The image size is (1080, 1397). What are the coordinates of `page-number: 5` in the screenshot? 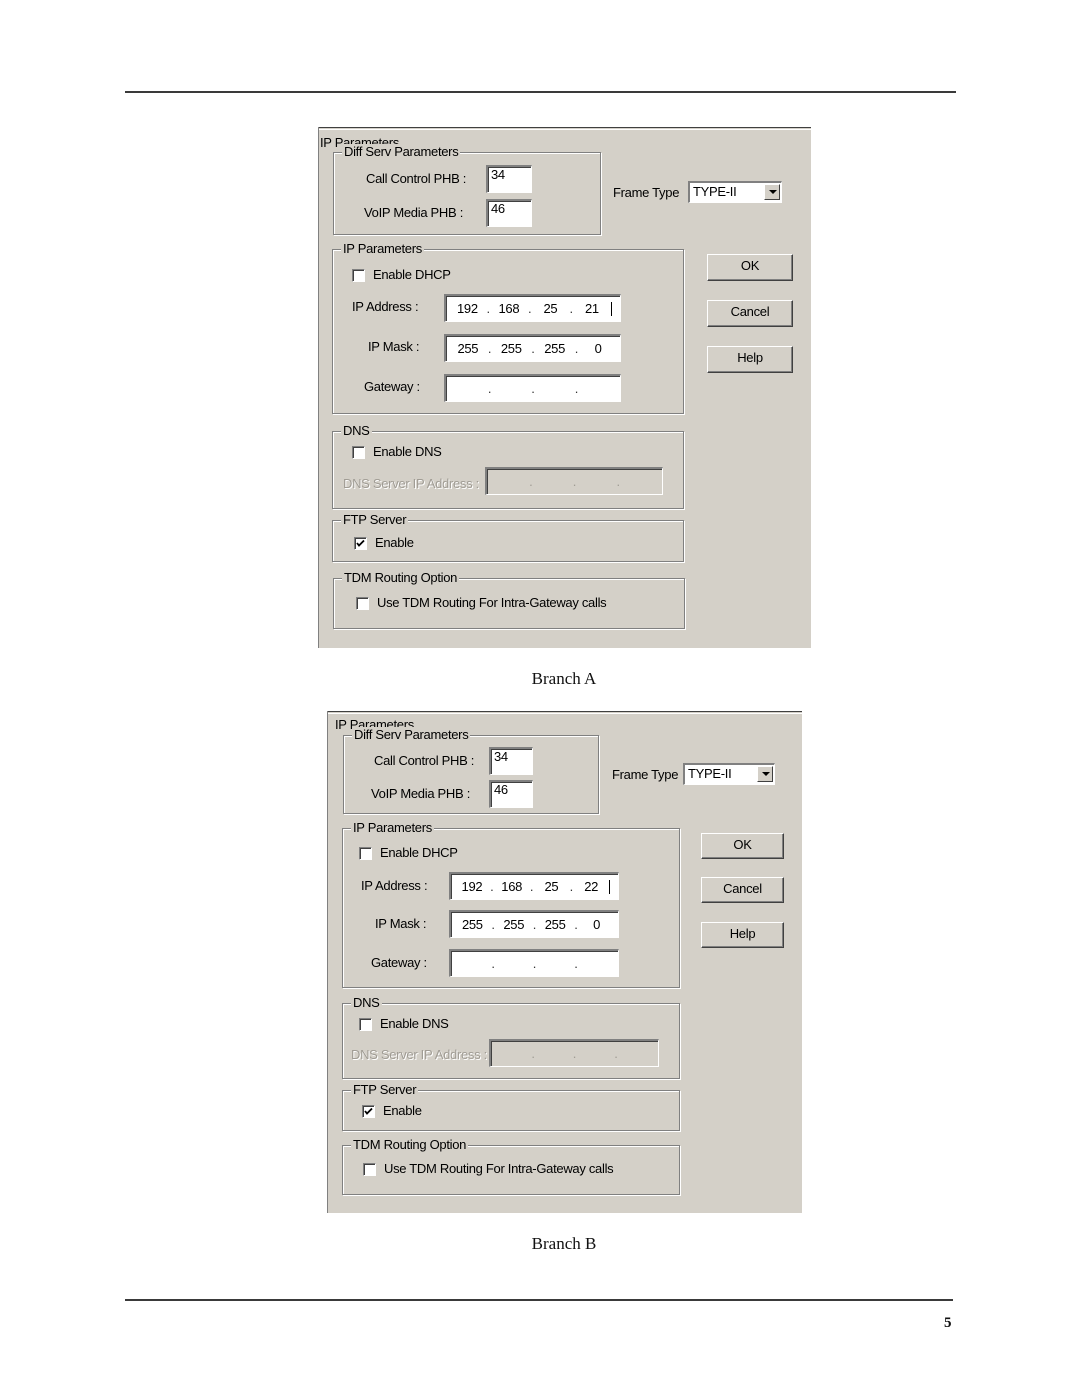 It's located at (948, 1323).